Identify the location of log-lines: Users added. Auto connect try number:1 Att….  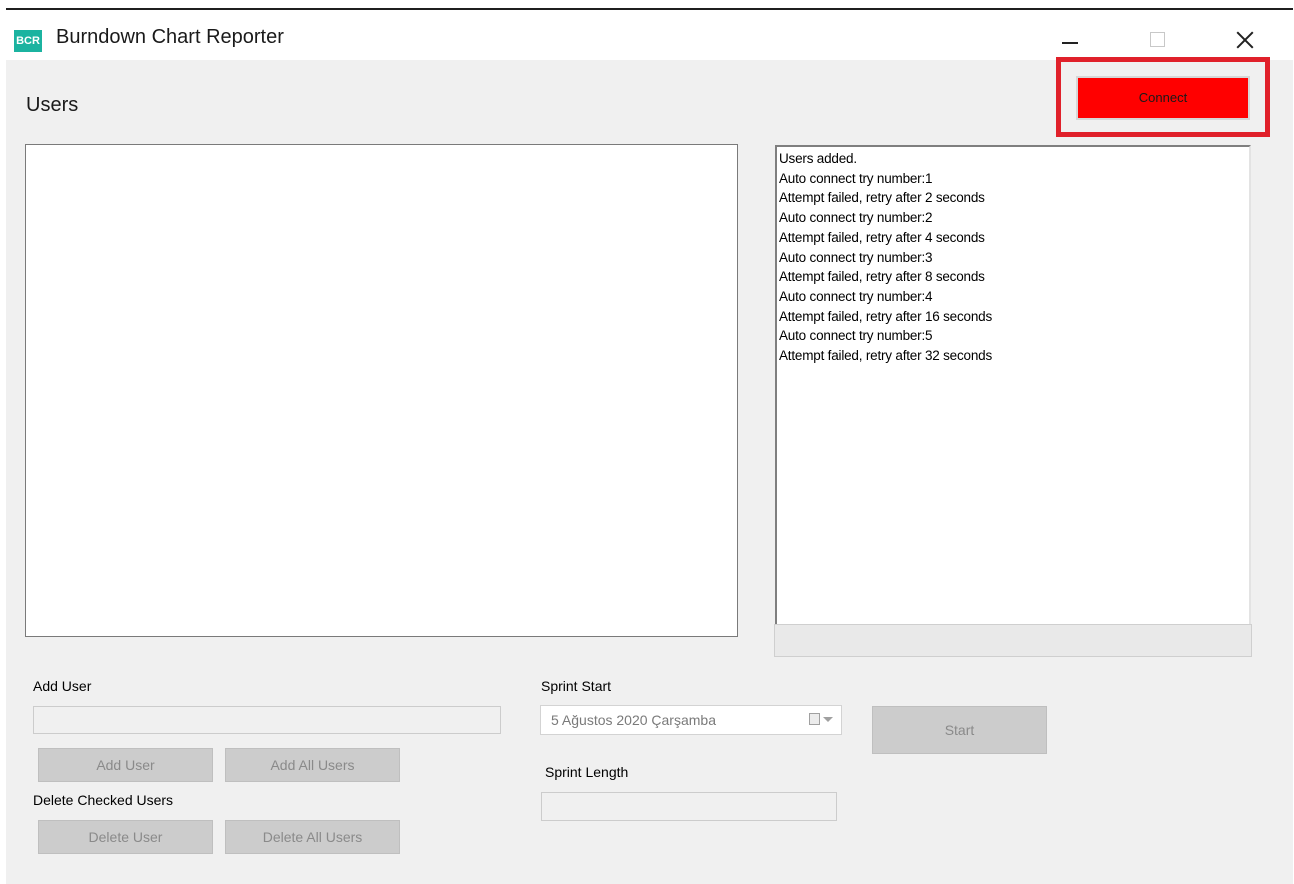
(1013, 257).